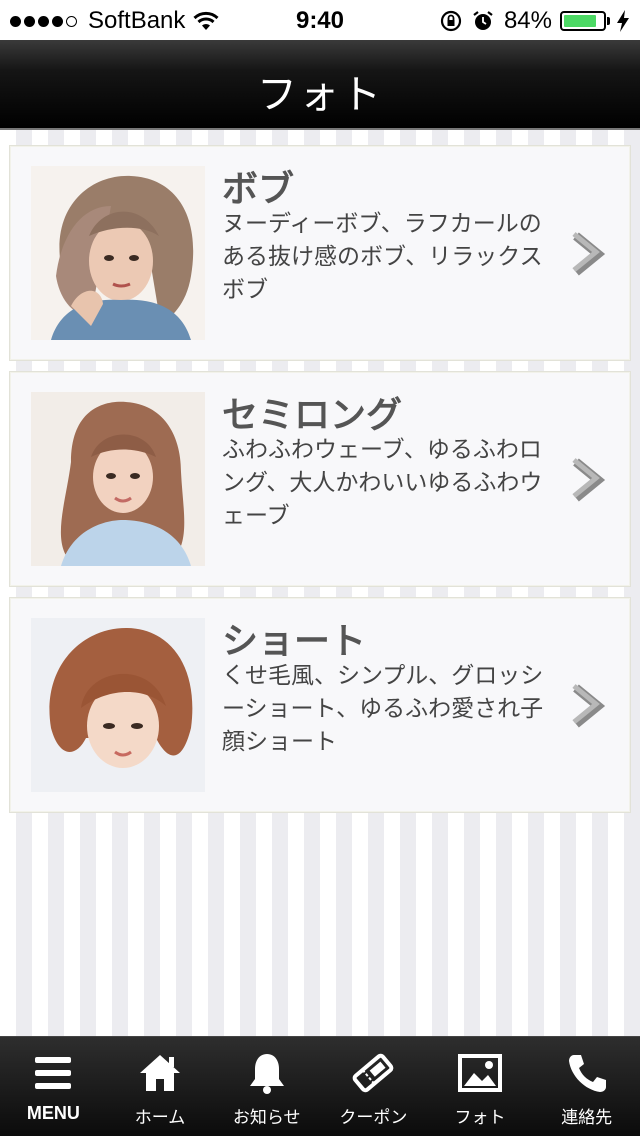 The image size is (640, 1136). What do you see at coordinates (480, 1118) in the screenshot?
I see `tab-label: フォト` at bounding box center [480, 1118].